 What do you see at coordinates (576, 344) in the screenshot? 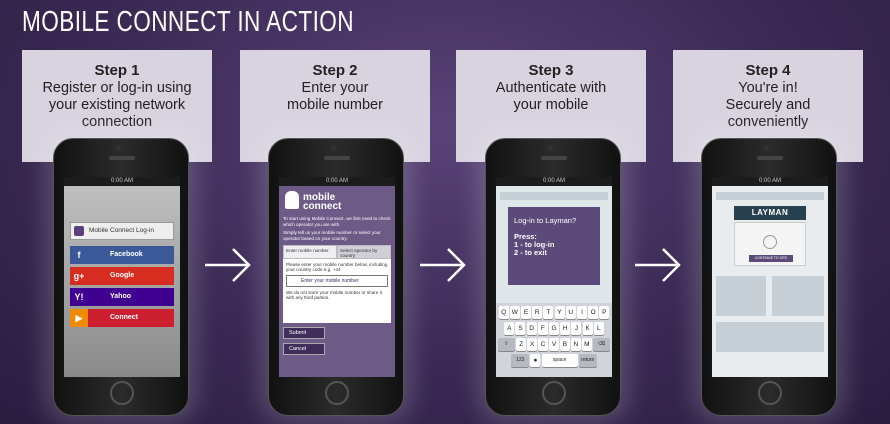
I see `key-n: N` at bounding box center [576, 344].